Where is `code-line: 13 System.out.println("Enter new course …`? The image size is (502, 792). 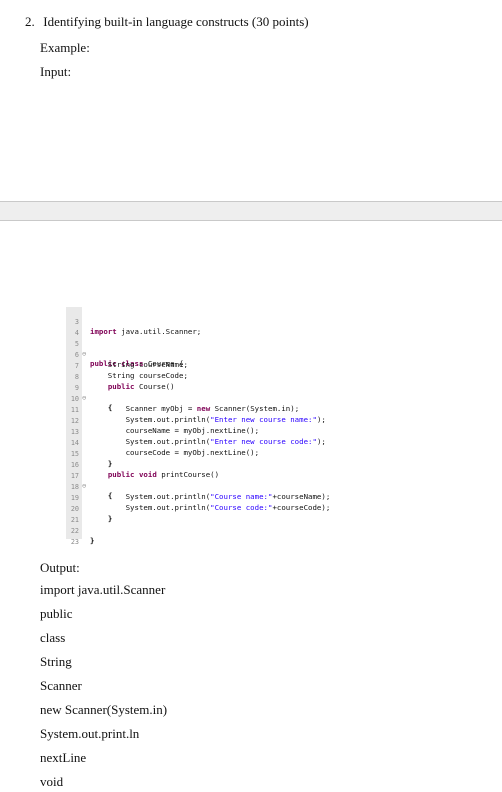
code-line: 13 System.out.println("Enter new course … is located at coordinates (198, 437).